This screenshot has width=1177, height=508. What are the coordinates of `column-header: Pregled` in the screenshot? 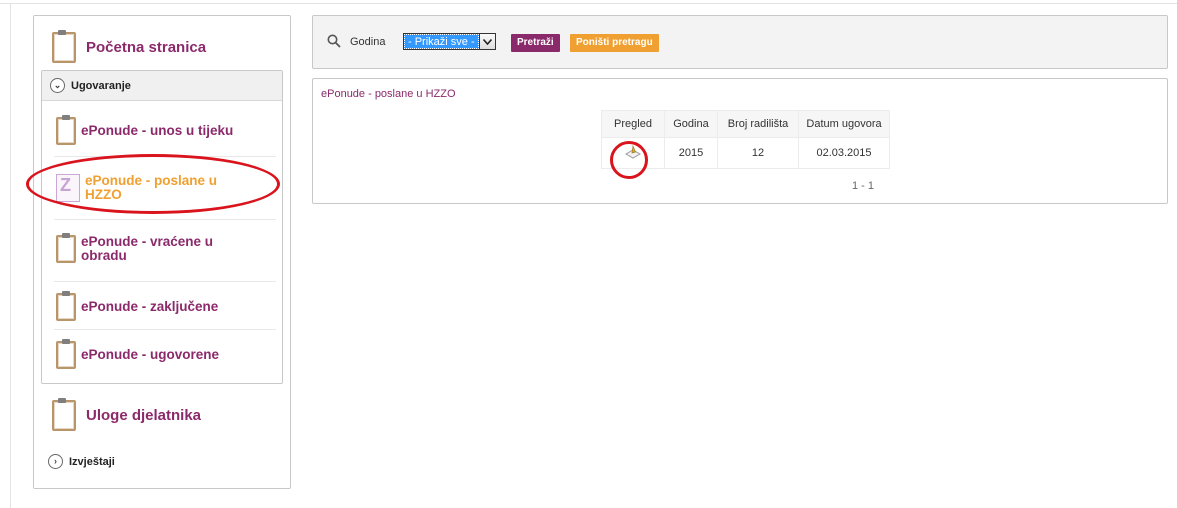 It's located at (633, 124).